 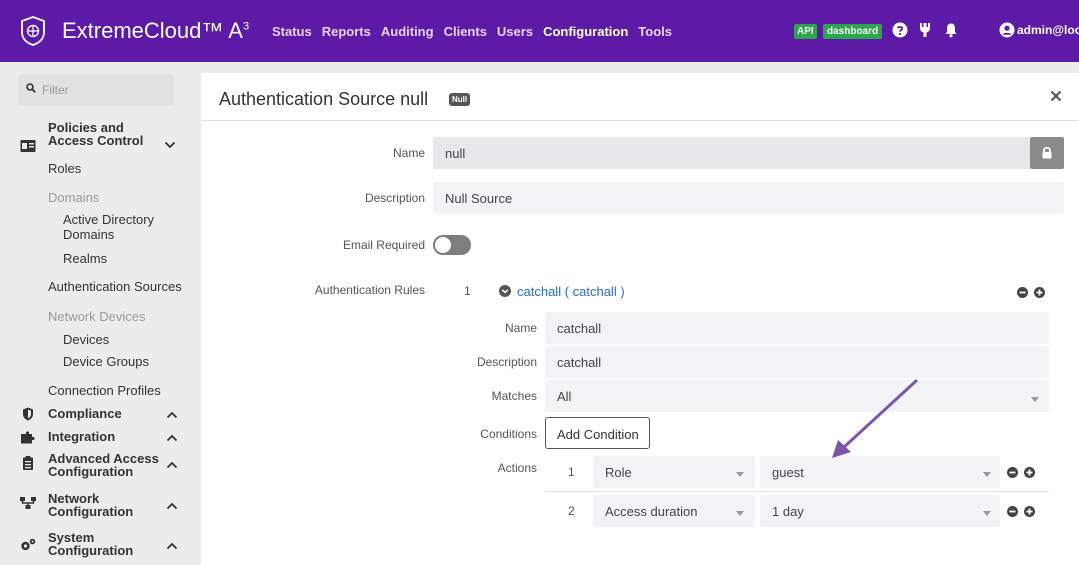 What do you see at coordinates (324, 99) in the screenshot?
I see `page-title: Authentication Source null` at bounding box center [324, 99].